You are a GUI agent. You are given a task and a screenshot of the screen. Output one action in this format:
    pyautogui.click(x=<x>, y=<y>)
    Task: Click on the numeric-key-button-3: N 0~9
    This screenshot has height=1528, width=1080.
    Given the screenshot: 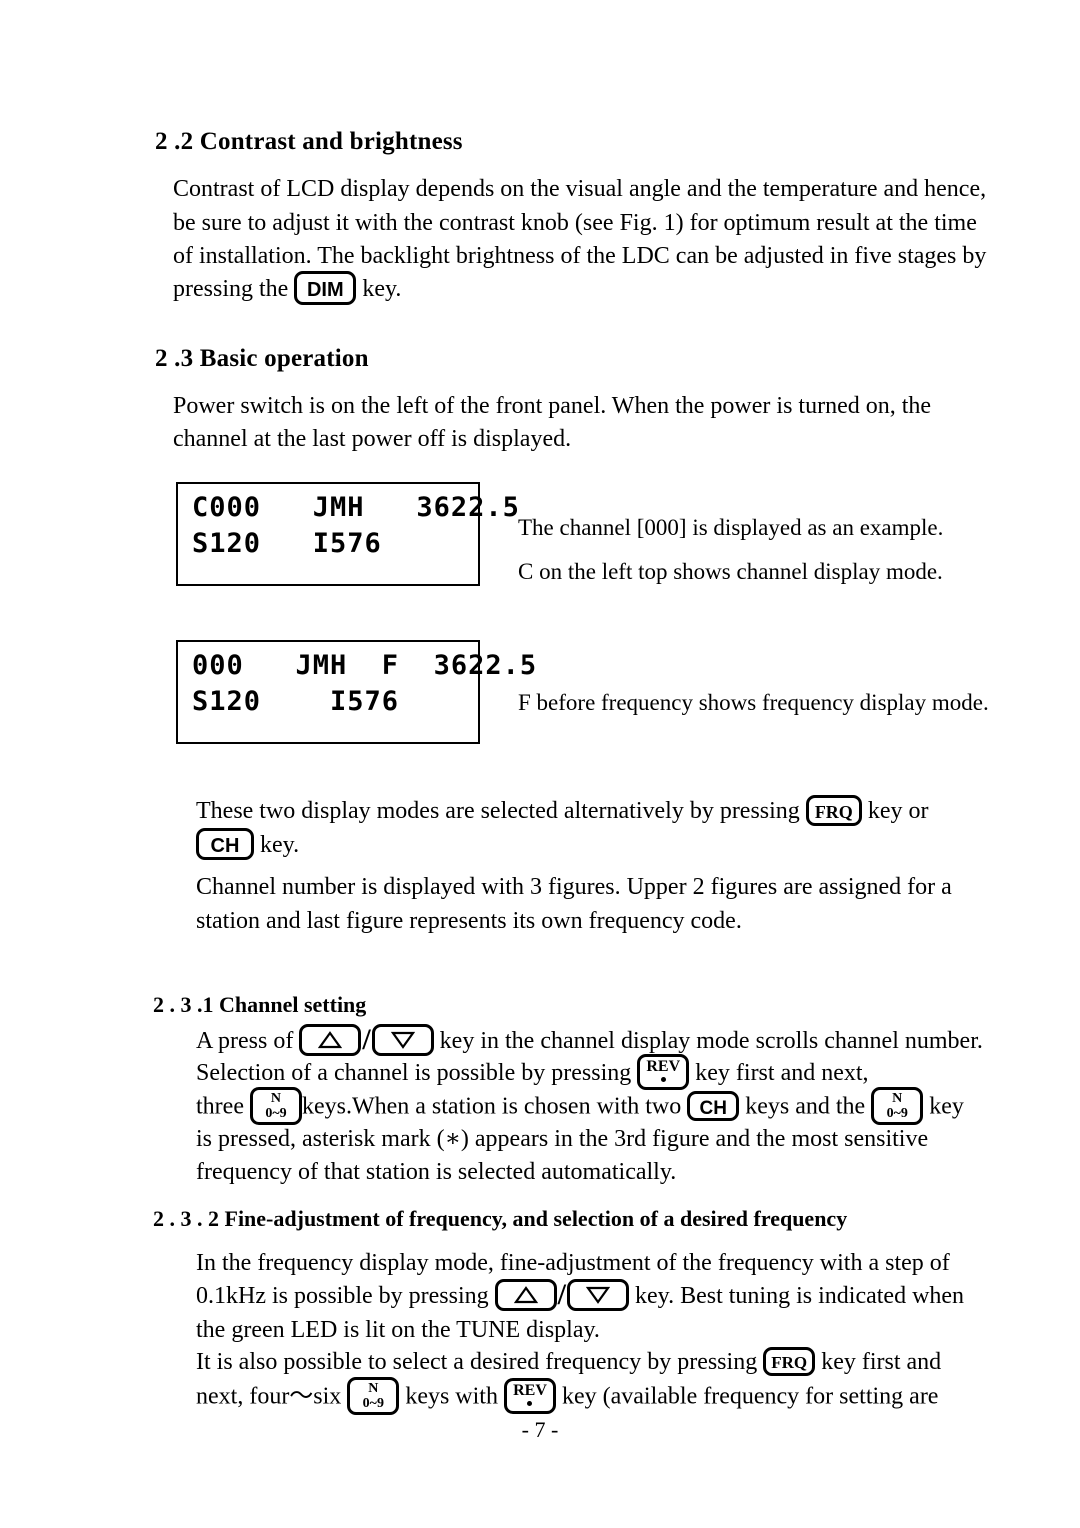 What is the action you would take?
    pyautogui.click(x=373, y=1396)
    